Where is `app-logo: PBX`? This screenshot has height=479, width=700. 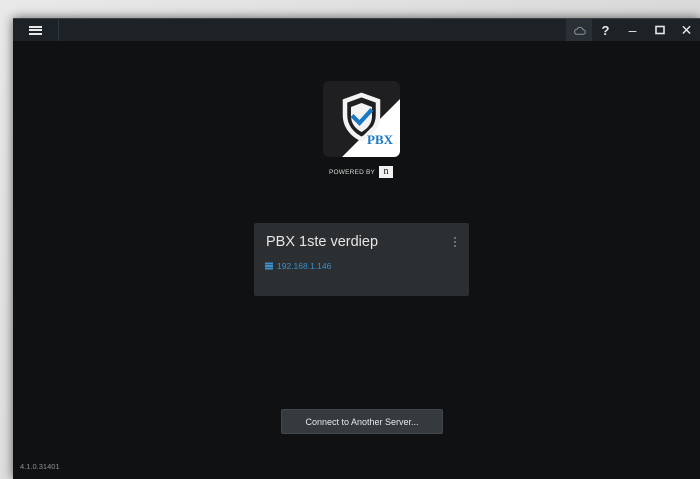 app-logo: PBX is located at coordinates (361, 119).